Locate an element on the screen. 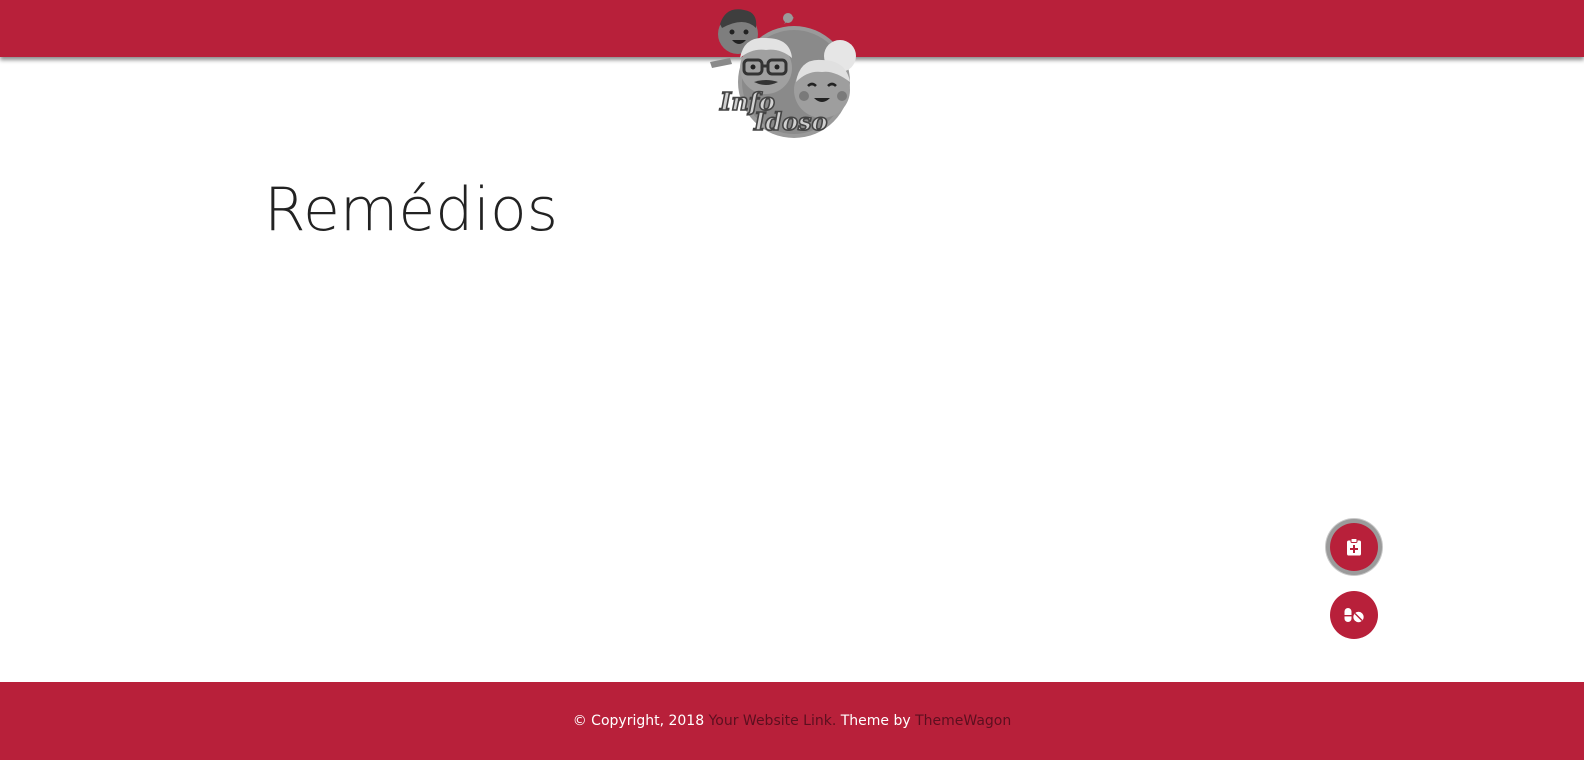 Image resolution: width=1584 pixels, height=760 pixels. info-idoso-logo: Info Idoso is located at coordinates (785, 72).